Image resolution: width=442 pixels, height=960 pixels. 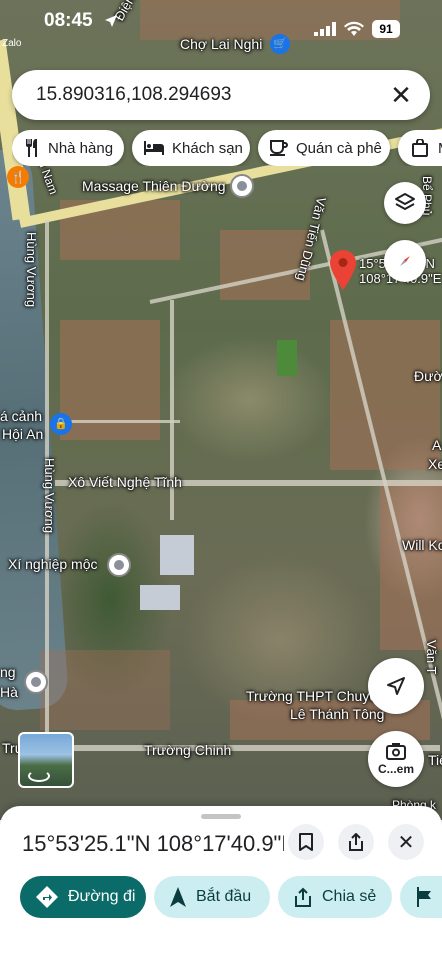 I want to click on chip-shopping: M, so click(x=420, y=148).